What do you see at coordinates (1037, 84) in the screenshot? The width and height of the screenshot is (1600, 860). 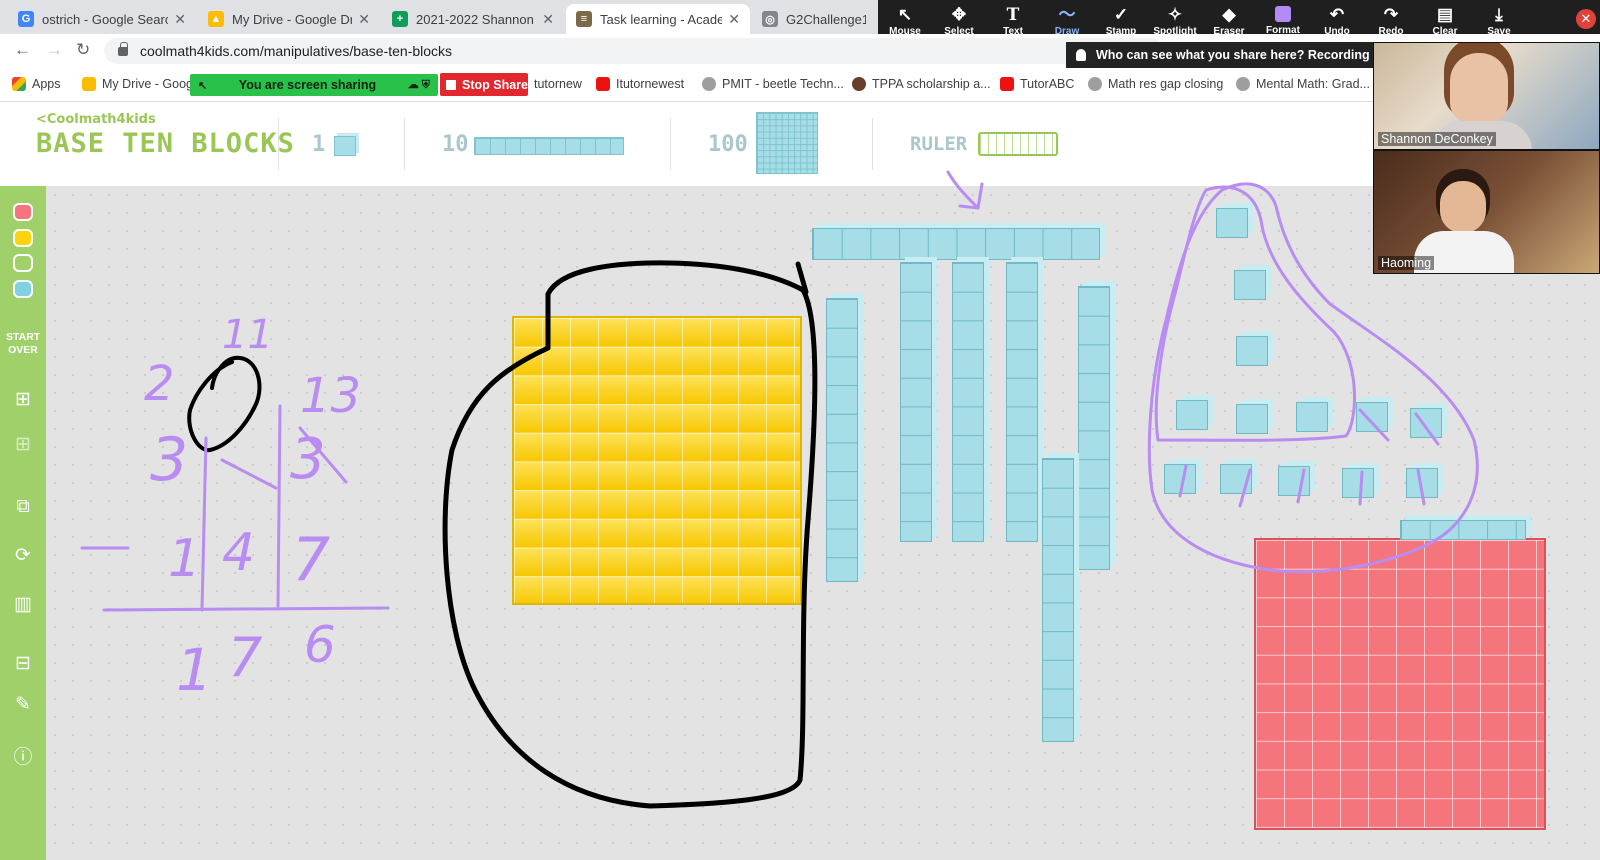 I see `bookmark-tutorabc: TutorABC` at bounding box center [1037, 84].